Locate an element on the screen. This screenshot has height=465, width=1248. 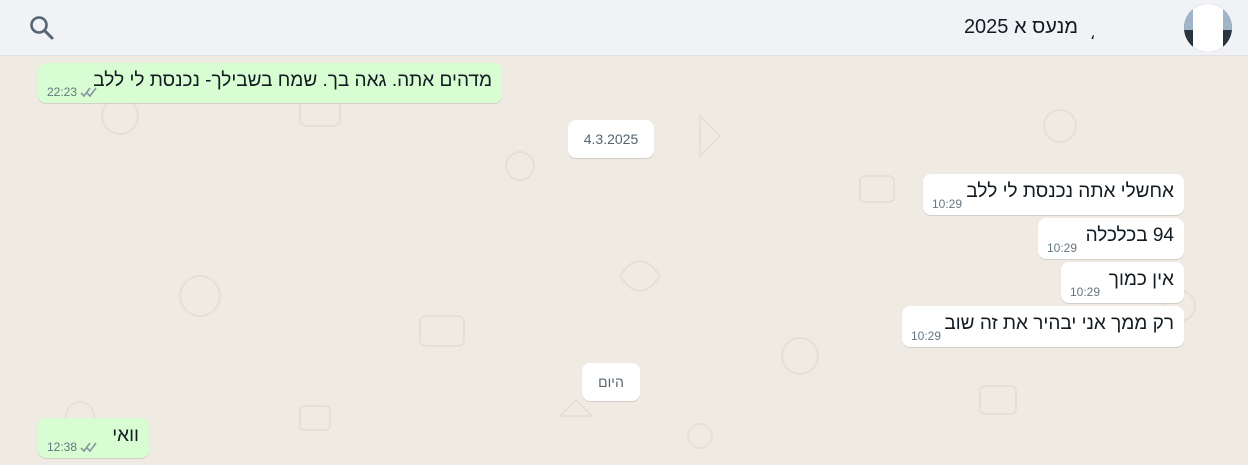
search-icon is located at coordinates (42, 28).